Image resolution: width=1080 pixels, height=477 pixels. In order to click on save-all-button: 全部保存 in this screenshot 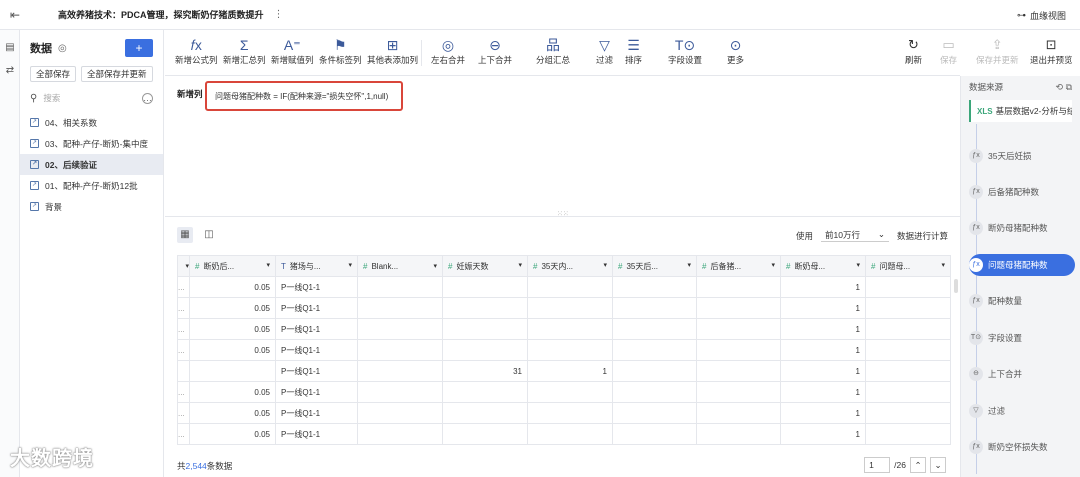, I will do `click(53, 74)`.